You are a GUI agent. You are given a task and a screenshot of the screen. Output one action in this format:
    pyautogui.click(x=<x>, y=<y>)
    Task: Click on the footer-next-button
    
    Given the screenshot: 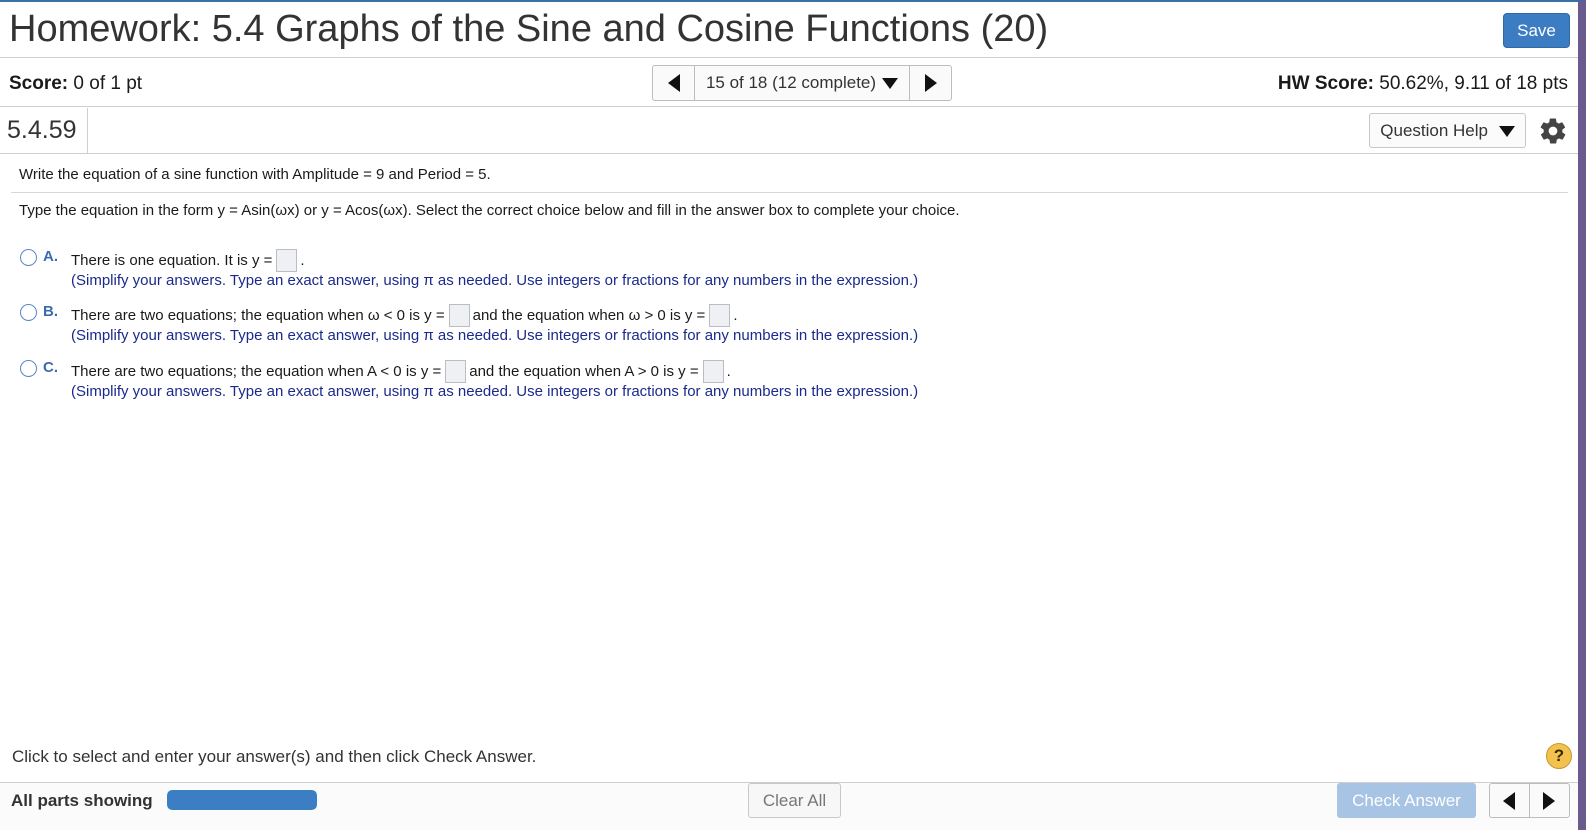 What is the action you would take?
    pyautogui.click(x=1550, y=800)
    